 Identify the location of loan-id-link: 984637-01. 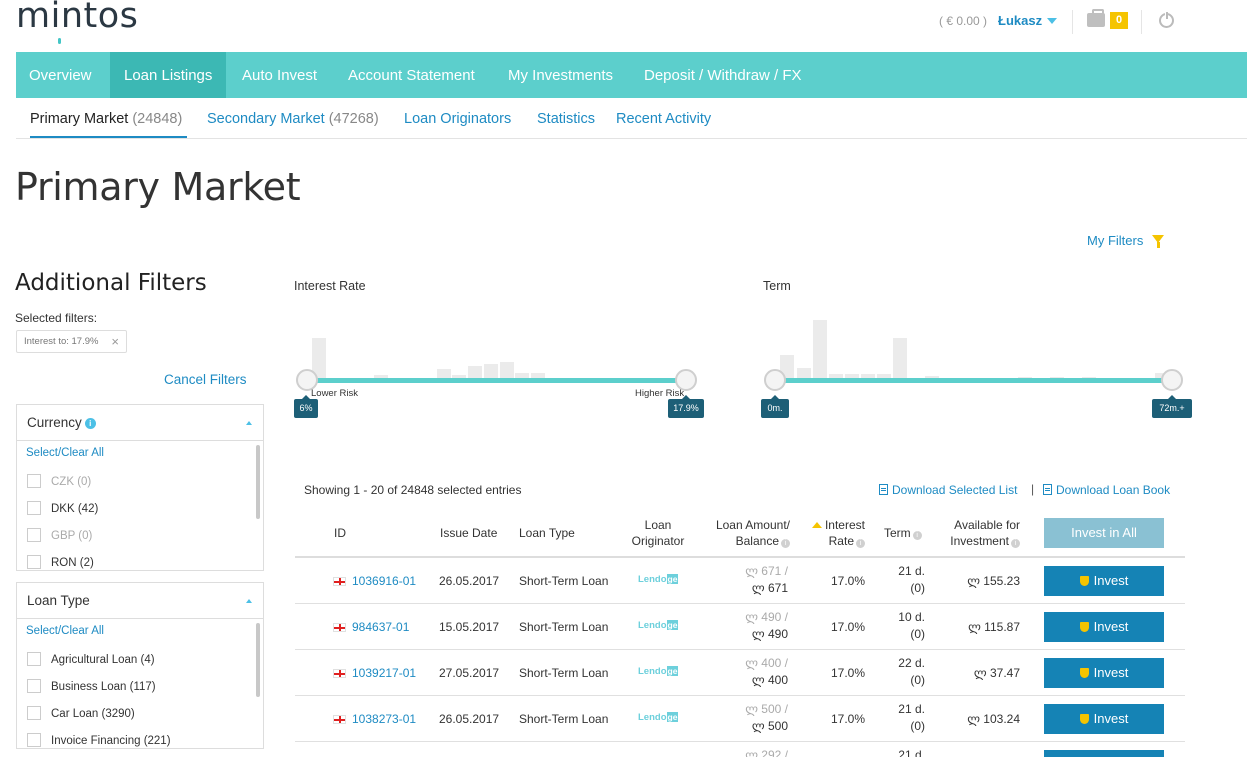
(380, 627).